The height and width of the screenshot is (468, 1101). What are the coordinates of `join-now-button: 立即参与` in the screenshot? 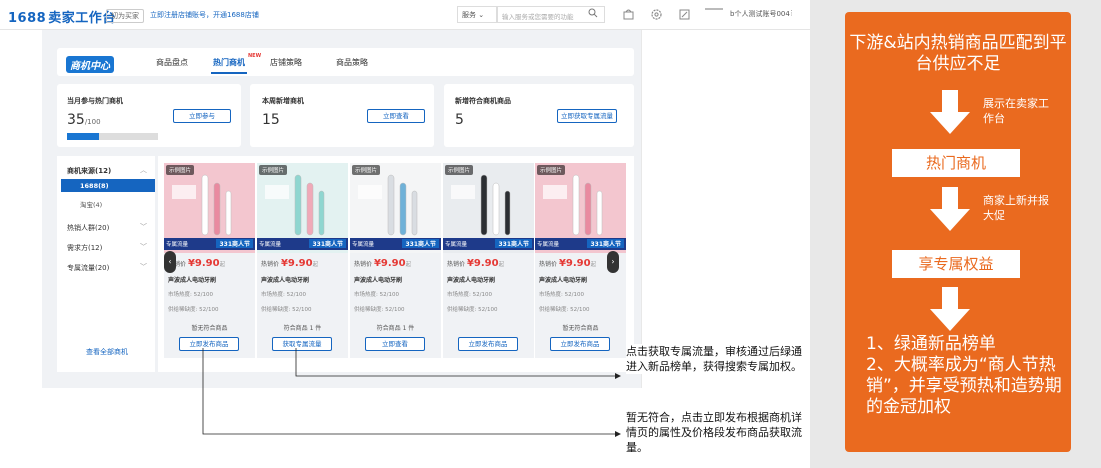 It's located at (202, 116).